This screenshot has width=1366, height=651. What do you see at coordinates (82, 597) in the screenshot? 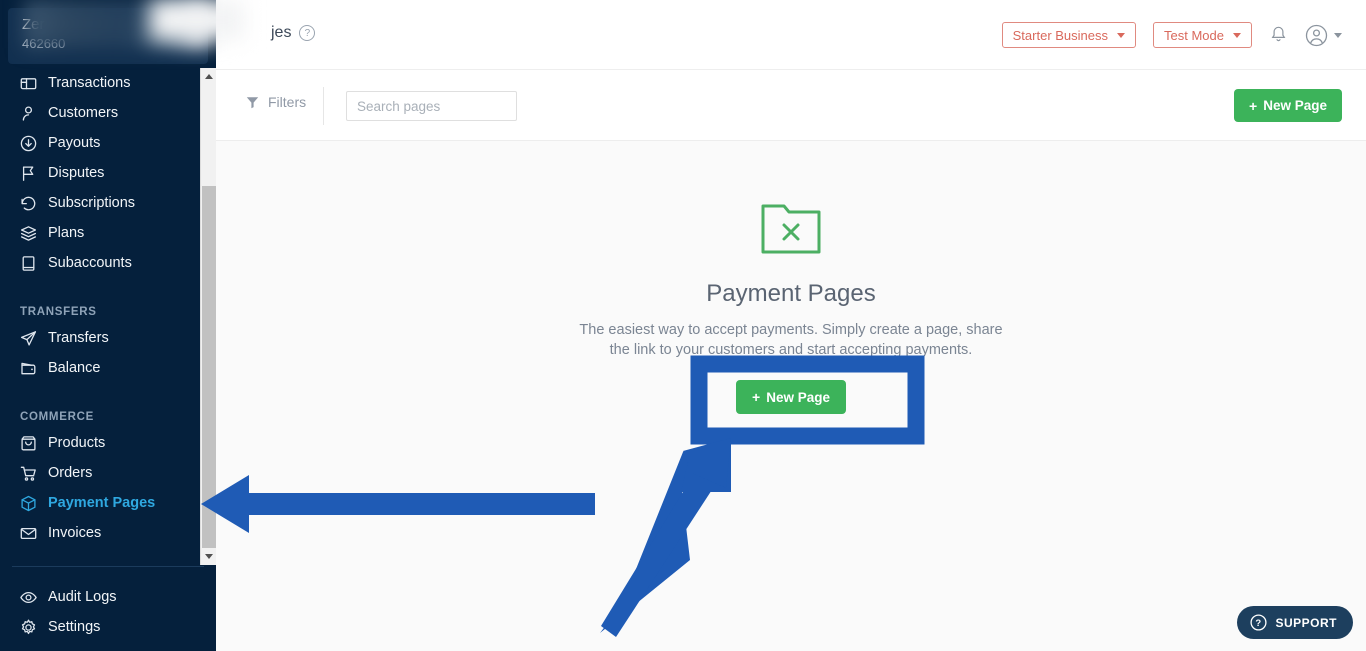
I see `sidebar-item-label: Audit Logs` at bounding box center [82, 597].